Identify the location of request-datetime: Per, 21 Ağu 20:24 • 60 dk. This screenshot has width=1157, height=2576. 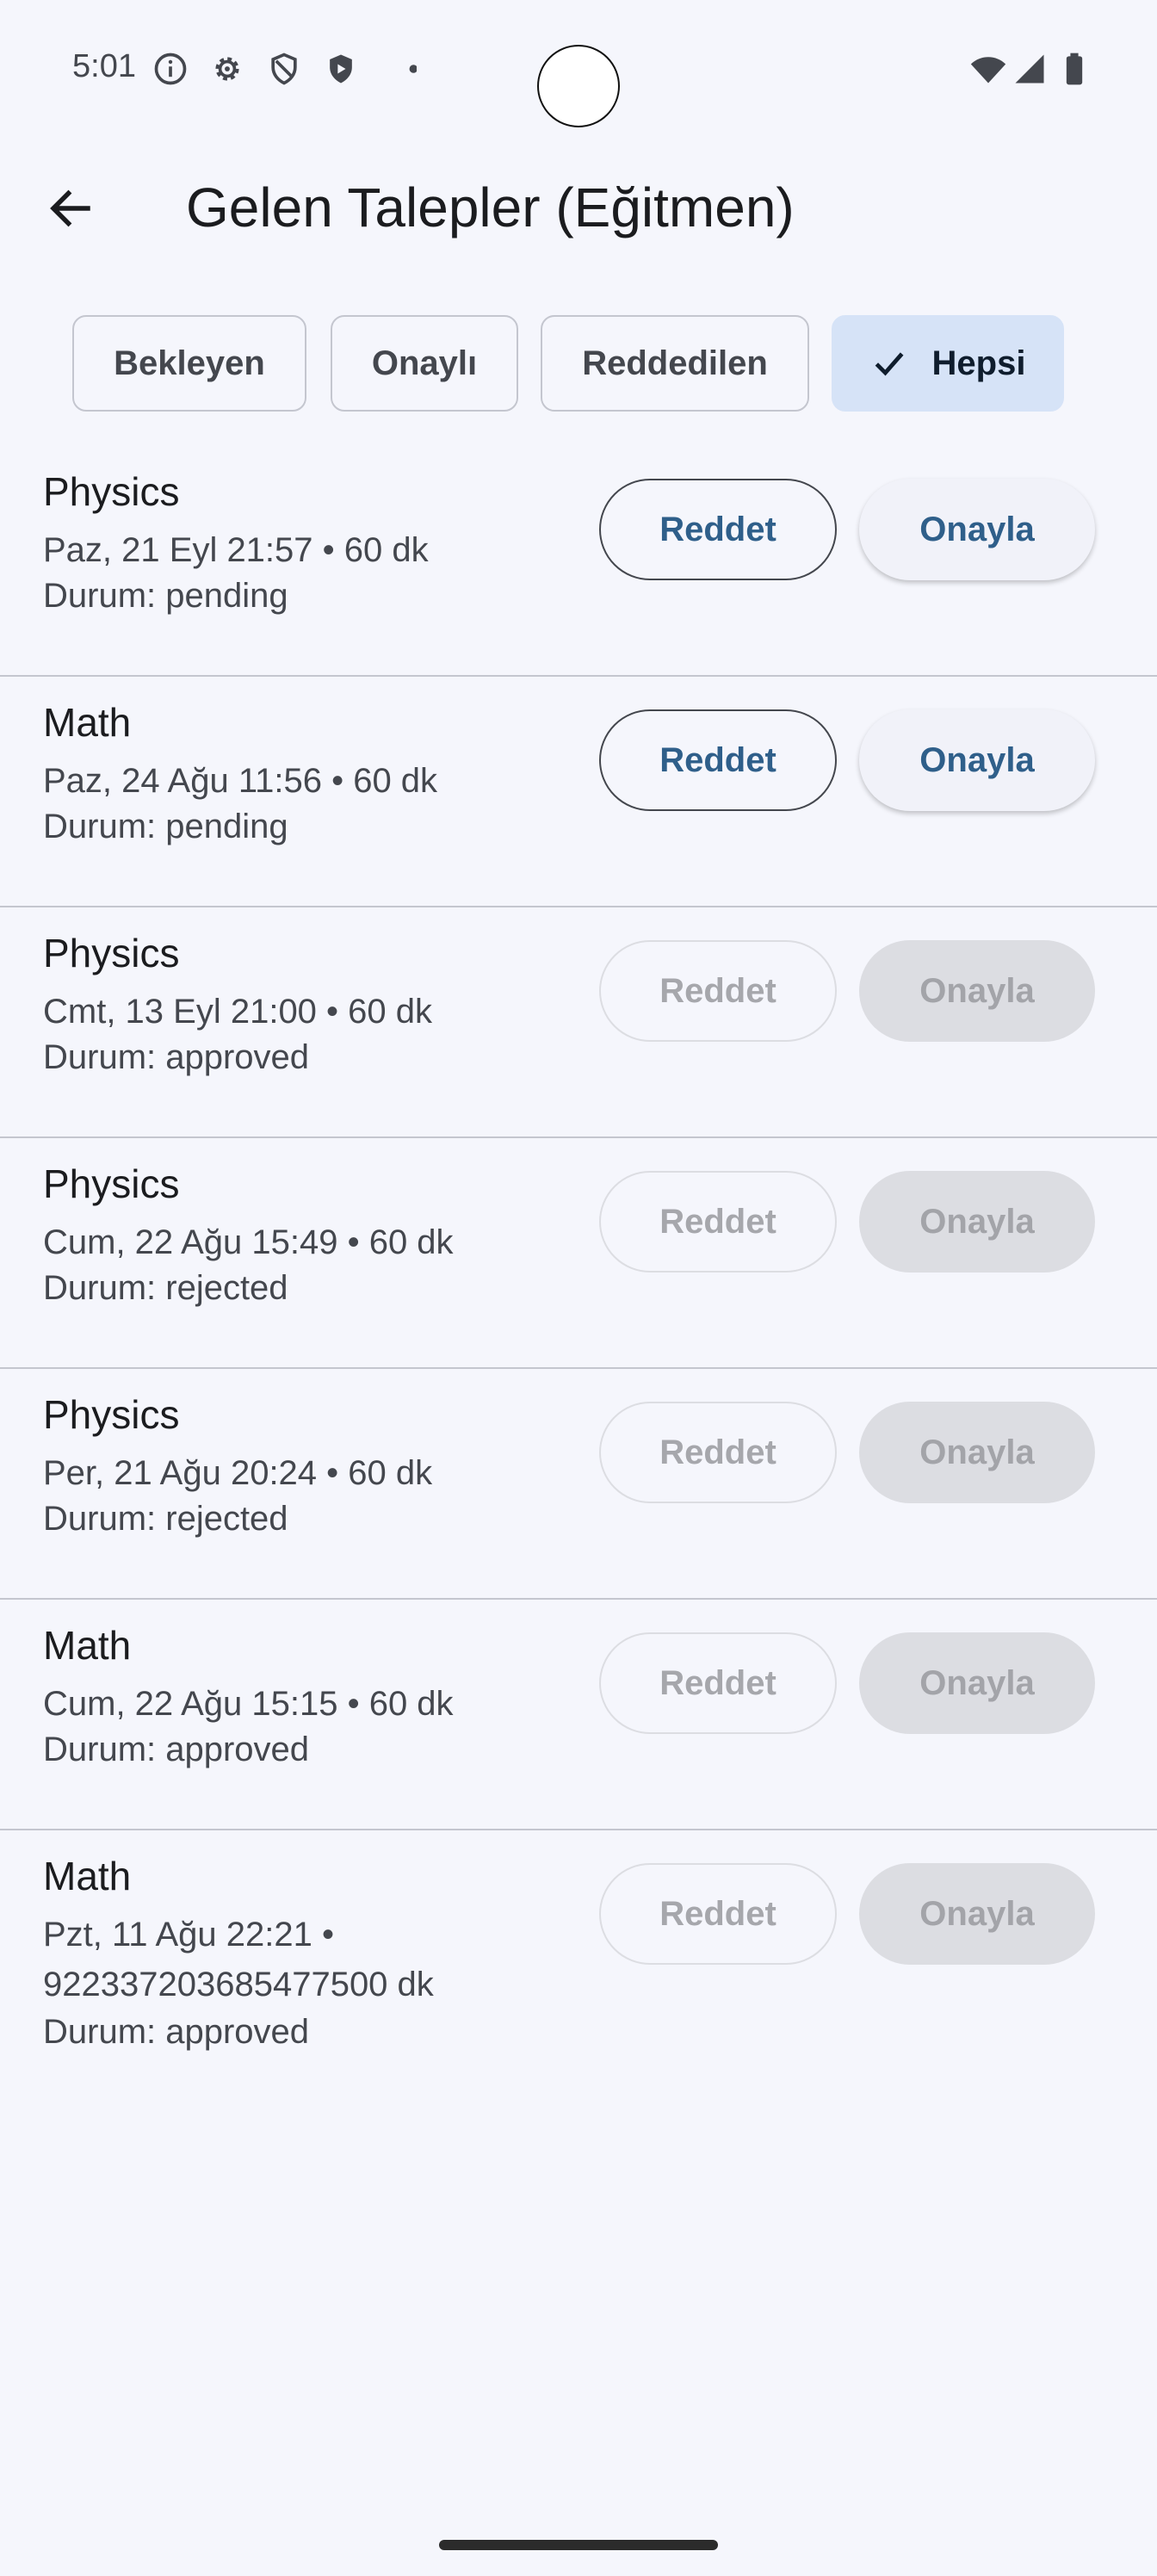
(238, 1473).